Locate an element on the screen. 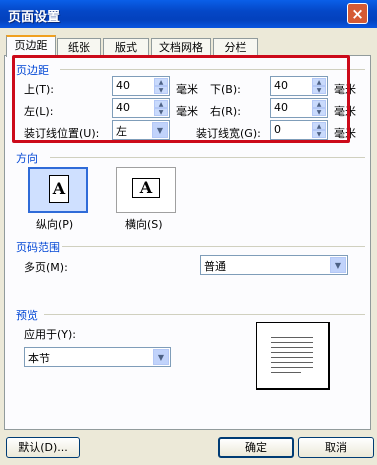 The height and width of the screenshot is (465, 377). tab-document-grid: 文档网格 is located at coordinates (181, 46).